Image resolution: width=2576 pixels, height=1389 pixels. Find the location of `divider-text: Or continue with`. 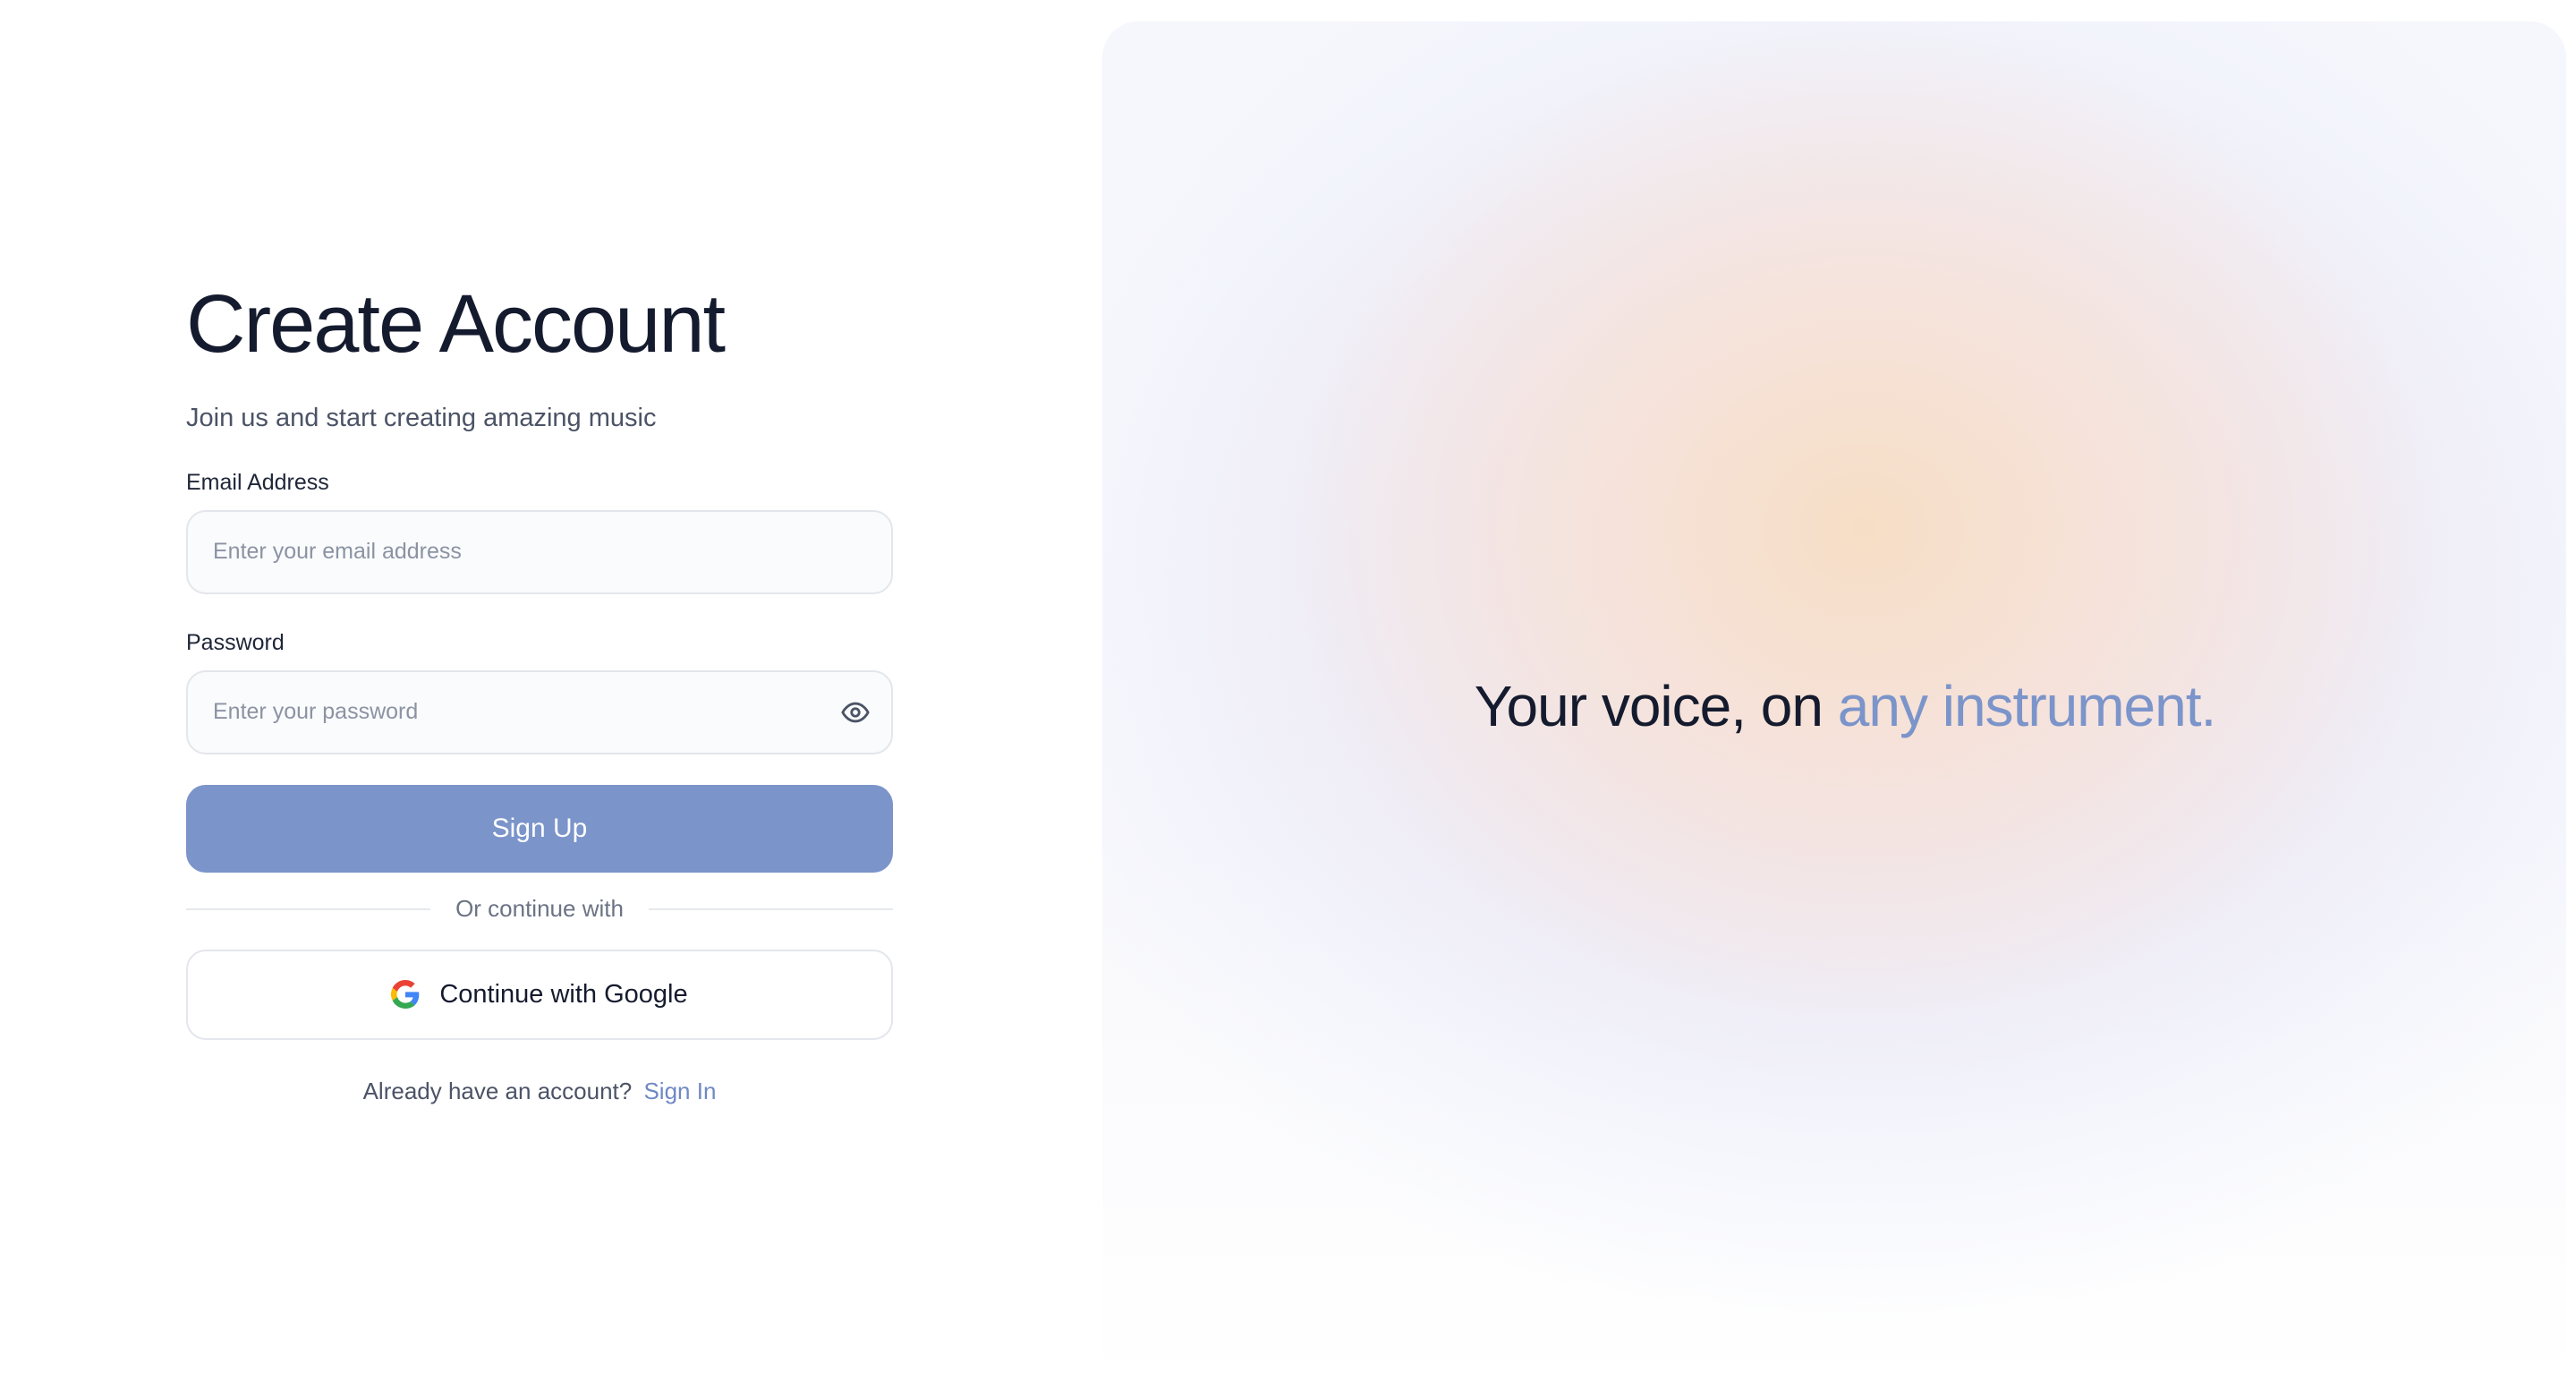

divider-text: Or continue with is located at coordinates (539, 909).